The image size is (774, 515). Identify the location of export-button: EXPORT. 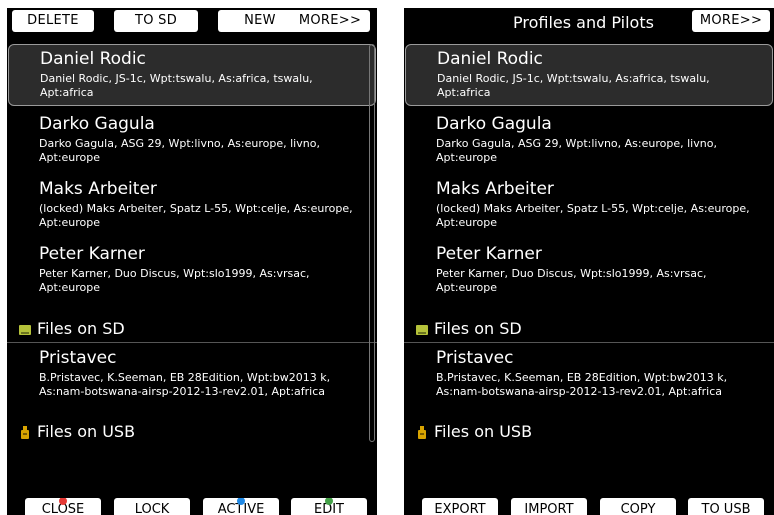
(460, 506).